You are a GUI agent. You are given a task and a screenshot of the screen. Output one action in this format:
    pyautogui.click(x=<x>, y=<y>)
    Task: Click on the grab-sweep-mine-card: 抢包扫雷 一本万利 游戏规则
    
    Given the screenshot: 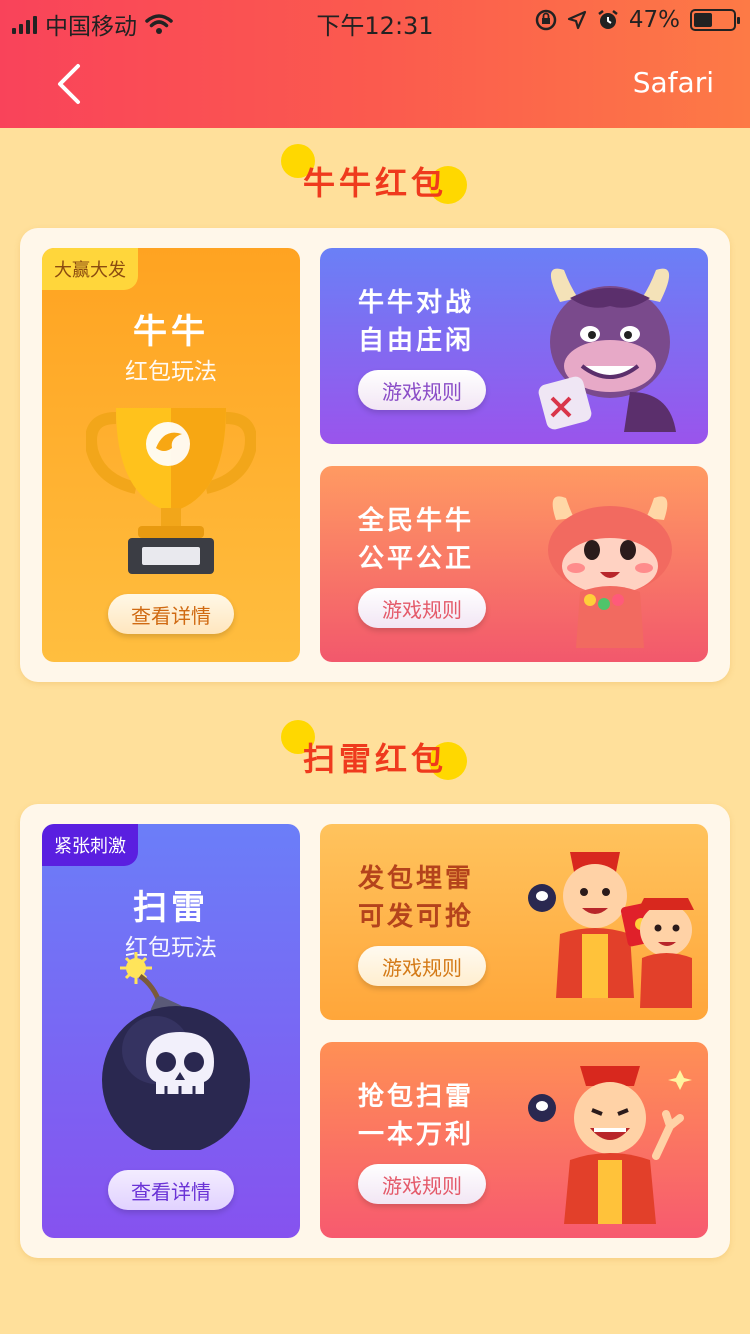 What is the action you would take?
    pyautogui.click(x=514, y=1140)
    